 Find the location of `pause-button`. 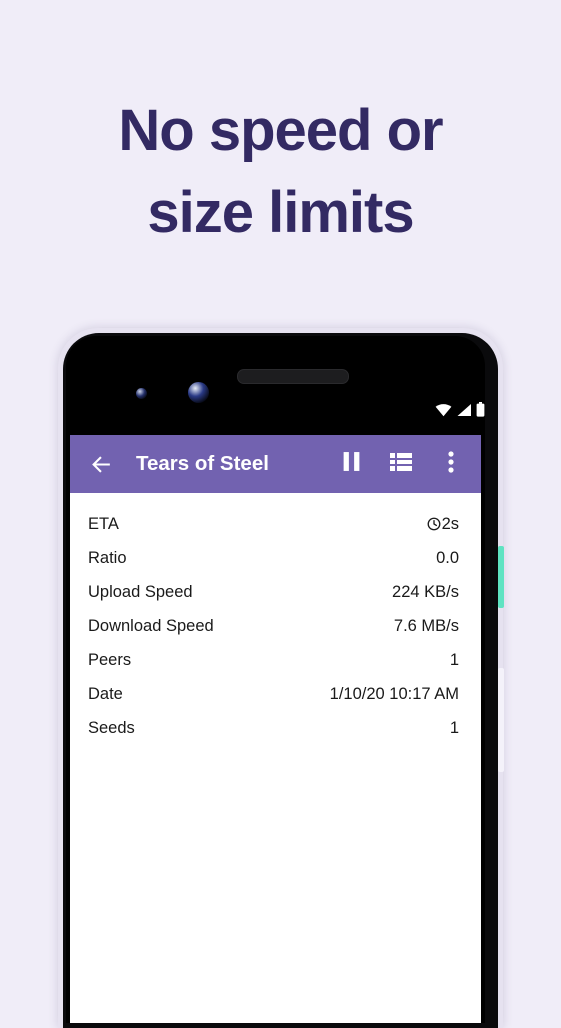

pause-button is located at coordinates (351, 464).